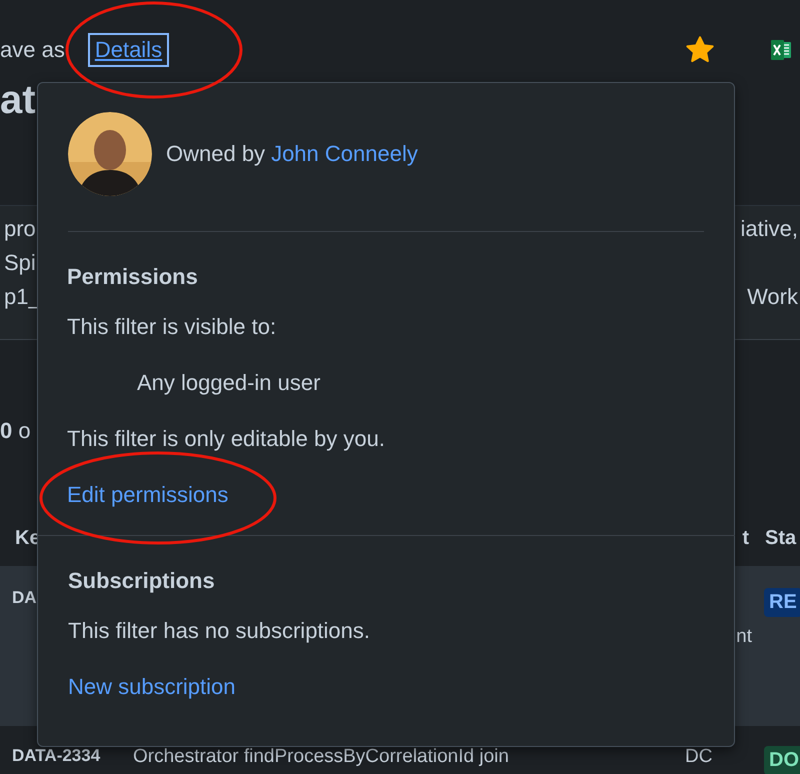  What do you see at coordinates (18, 100) in the screenshot?
I see `page-title: at` at bounding box center [18, 100].